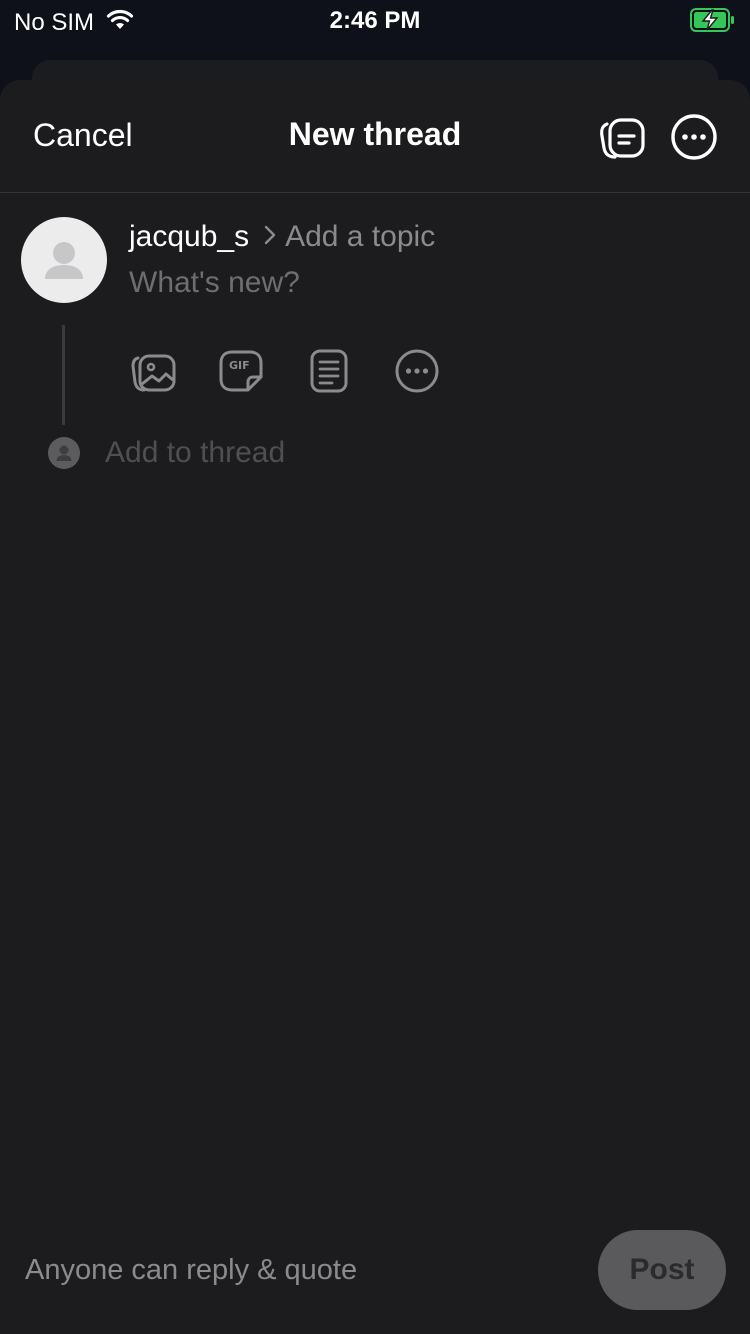 This screenshot has height=1334, width=750. I want to click on add-to-thread-input: Add to thread, so click(195, 453).